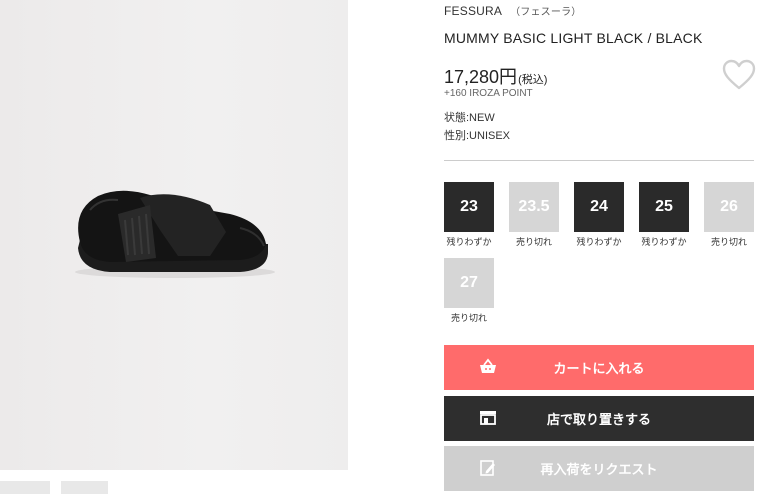 Image resolution: width=760 pixels, height=494 pixels. What do you see at coordinates (477, 136) in the screenshot?
I see `gender: 性別:UNISEX` at bounding box center [477, 136].